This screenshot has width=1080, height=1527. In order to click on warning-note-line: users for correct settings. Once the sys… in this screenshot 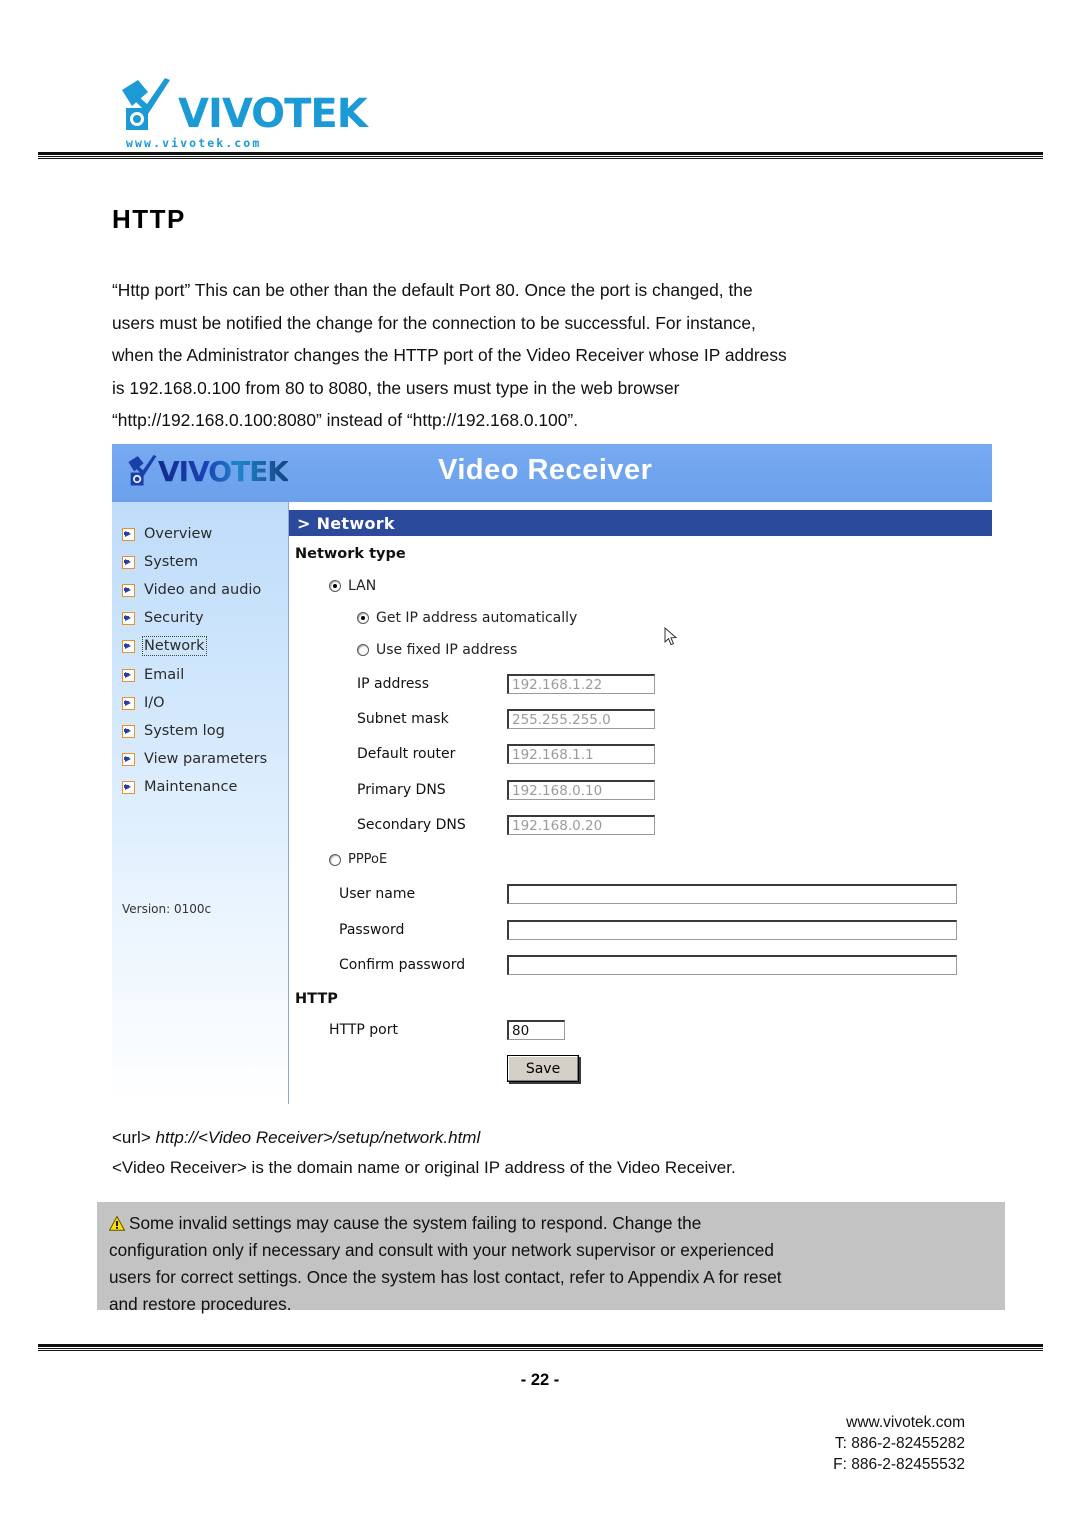, I will do `click(445, 1277)`.